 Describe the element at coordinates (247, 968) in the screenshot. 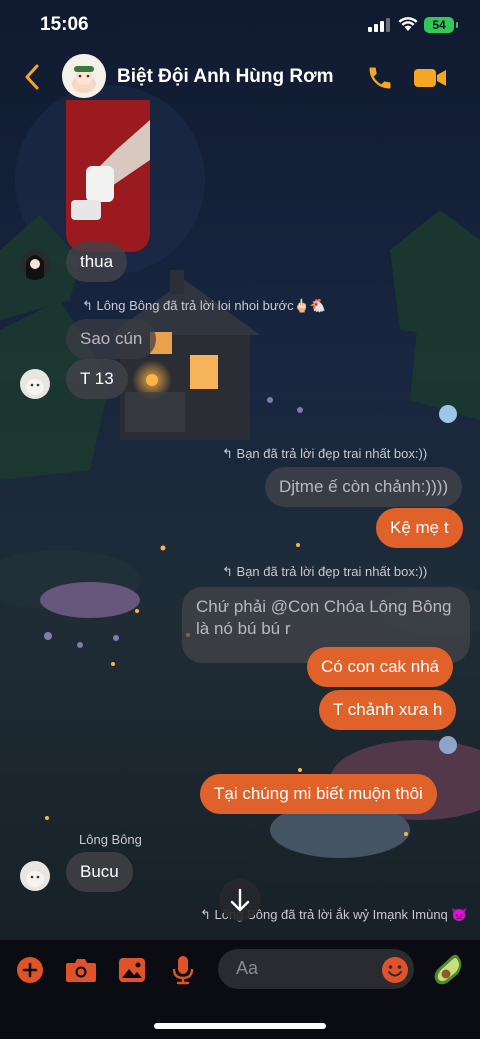

I see `message-input-placeholder: Aa` at that location.